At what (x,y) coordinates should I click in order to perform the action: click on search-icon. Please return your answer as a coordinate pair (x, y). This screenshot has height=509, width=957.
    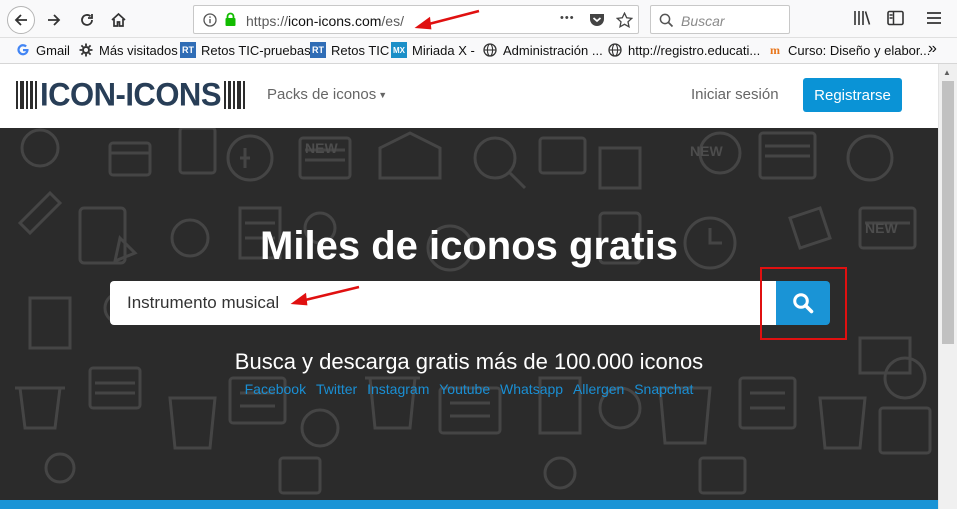
    Looking at the image, I should click on (666, 20).